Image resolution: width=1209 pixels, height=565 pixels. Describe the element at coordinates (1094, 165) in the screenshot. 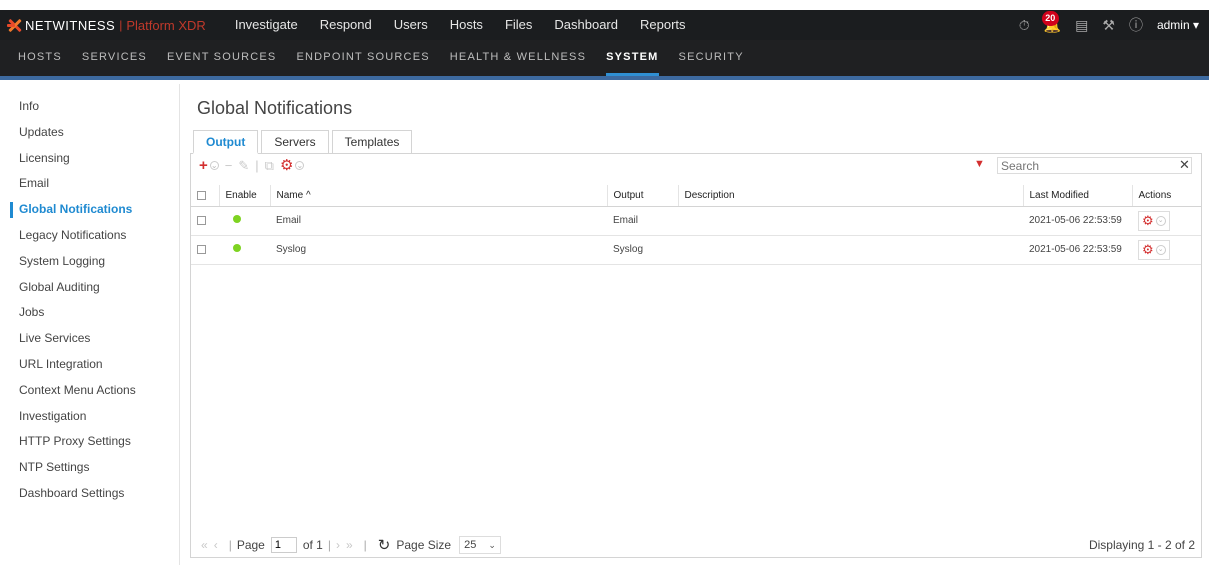

I see `search-input` at that location.